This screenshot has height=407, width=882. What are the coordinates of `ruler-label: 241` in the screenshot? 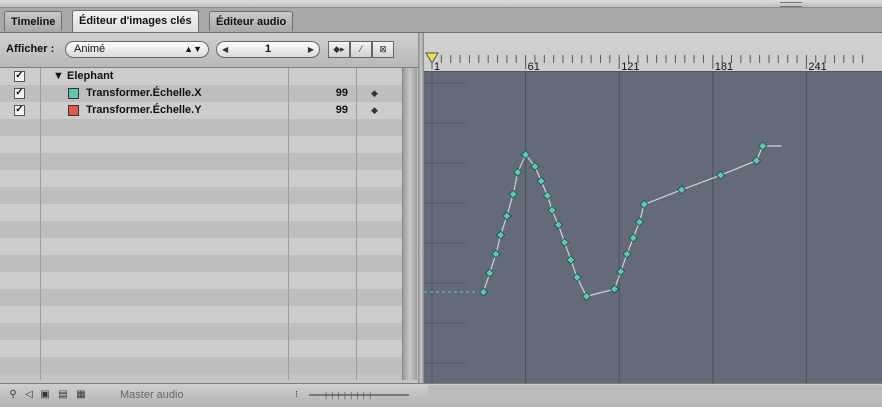 It's located at (817, 66).